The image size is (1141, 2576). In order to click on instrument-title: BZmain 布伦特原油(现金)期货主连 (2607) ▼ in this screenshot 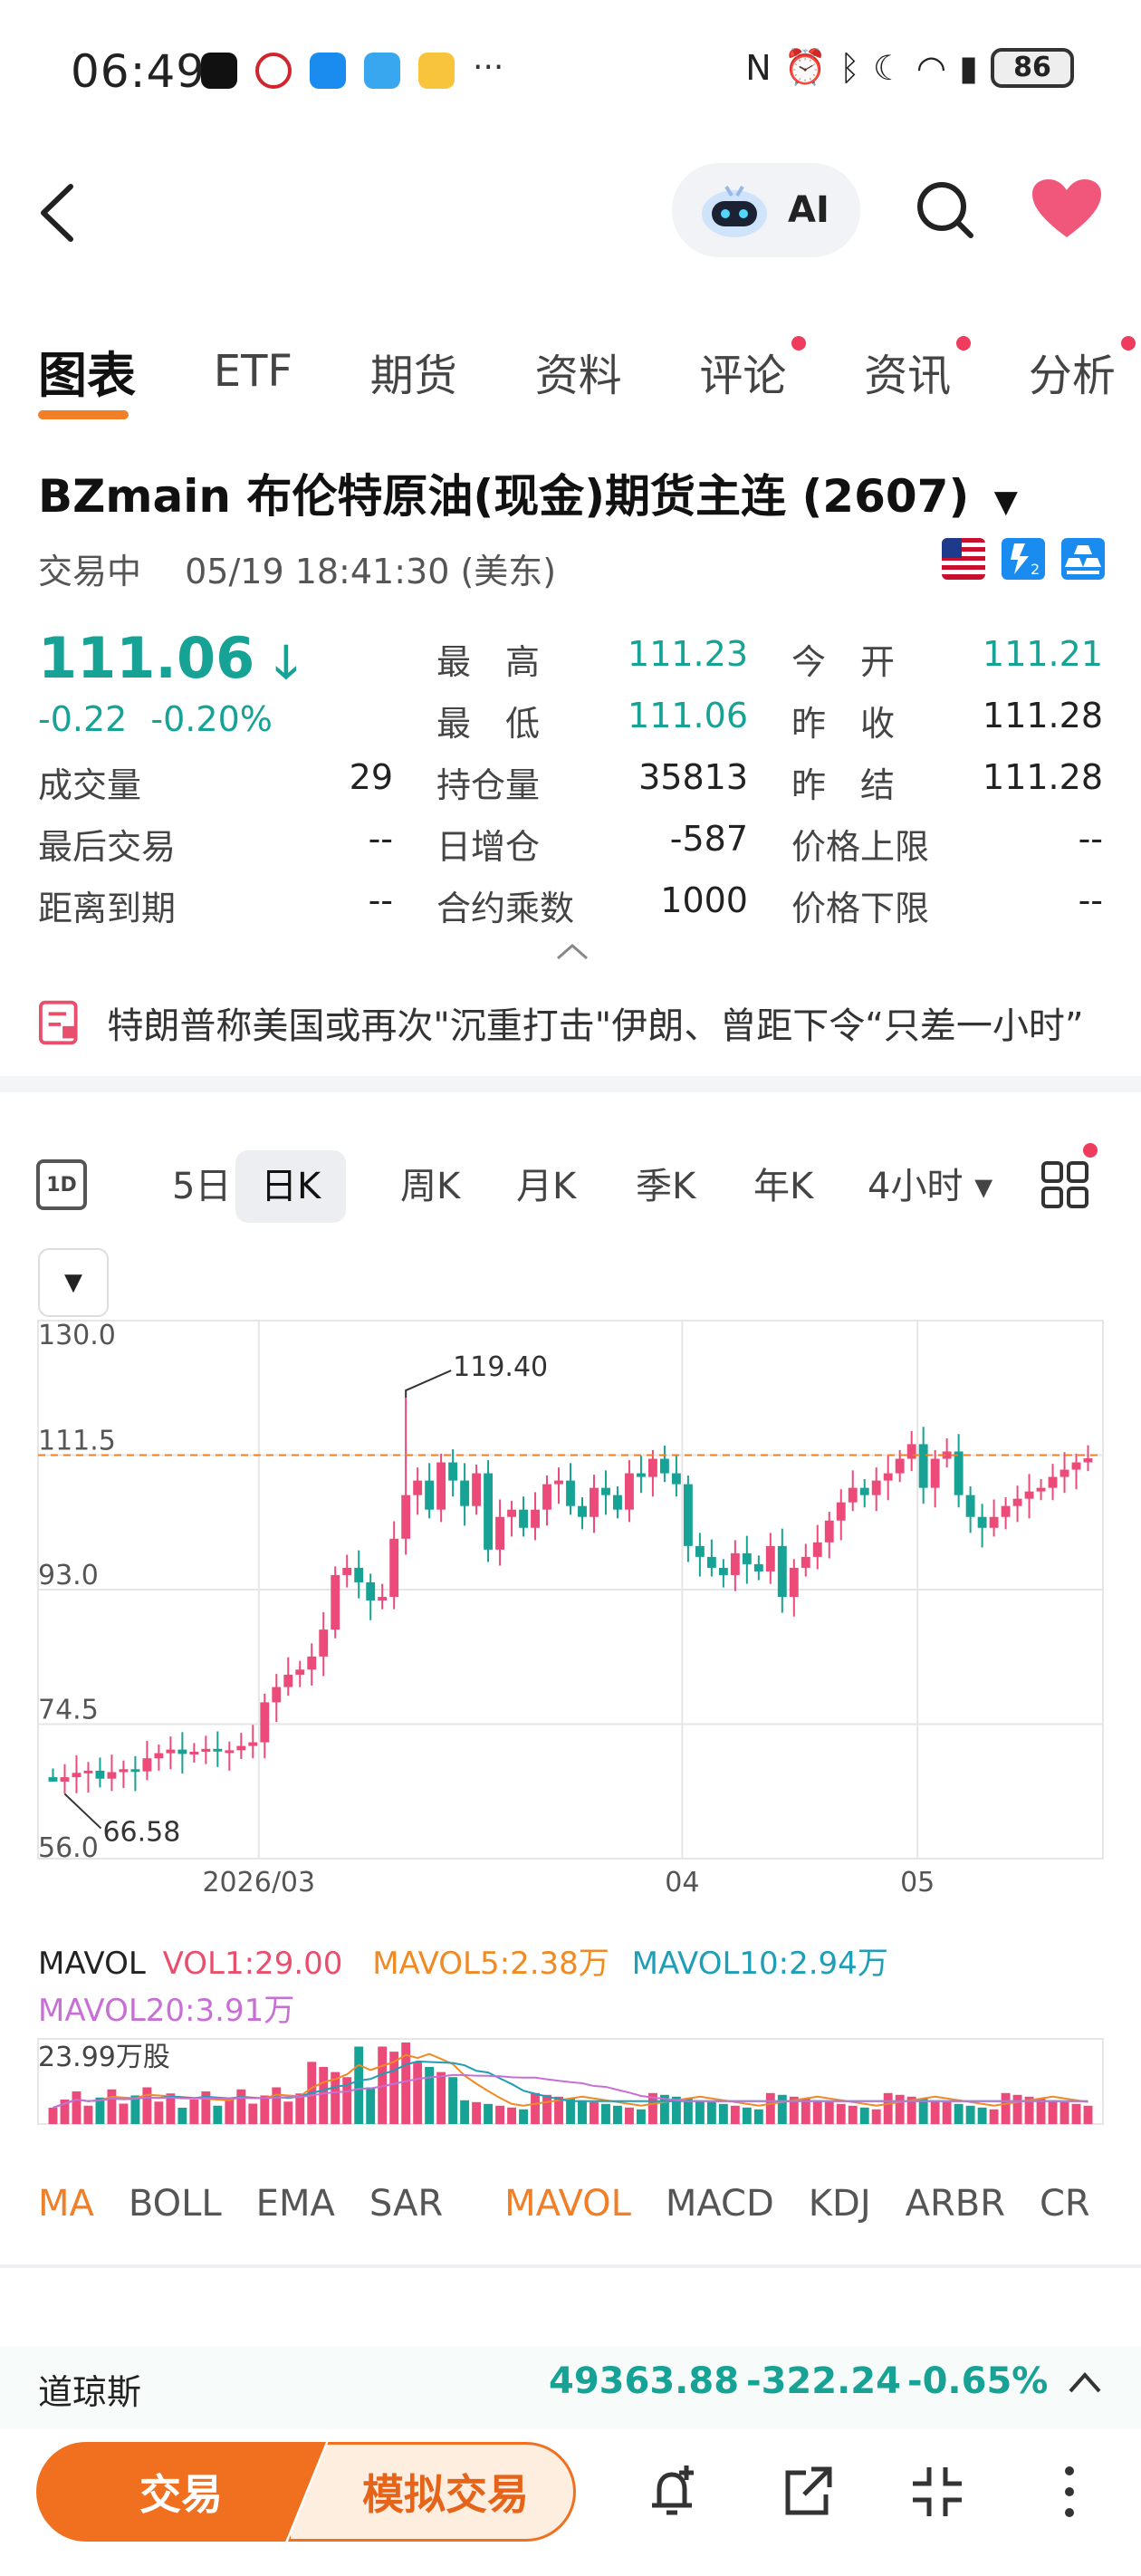, I will do `click(528, 492)`.